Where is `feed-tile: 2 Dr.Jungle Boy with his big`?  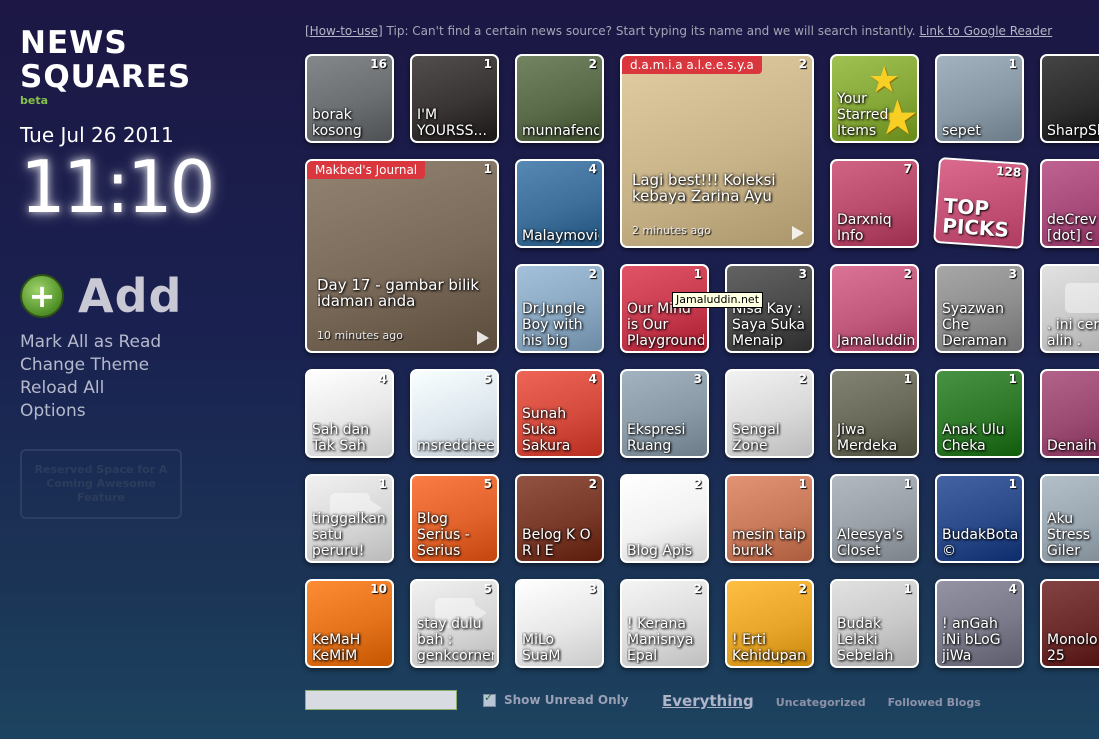 feed-tile: 2 Dr.Jungle Boy with his big is located at coordinates (559, 308).